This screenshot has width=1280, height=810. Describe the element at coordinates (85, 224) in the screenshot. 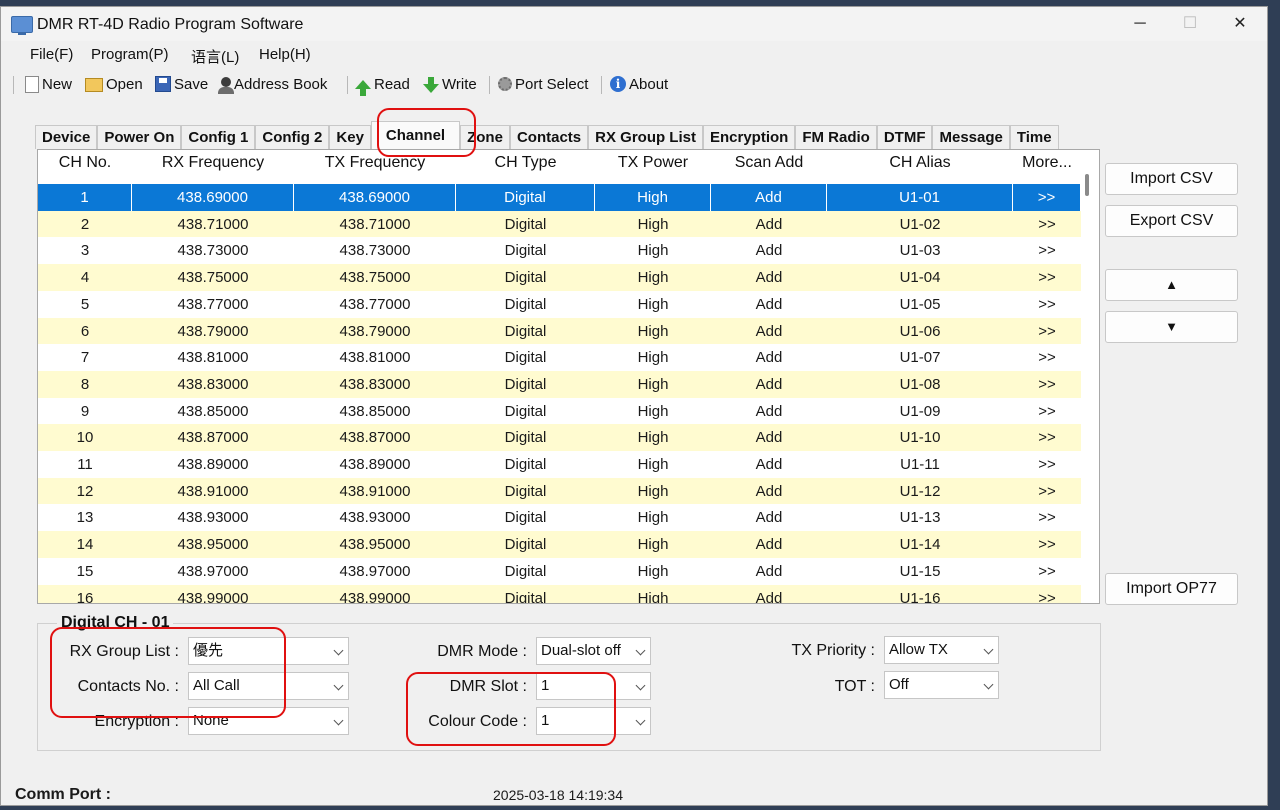

I see `table-cell: 2` at that location.